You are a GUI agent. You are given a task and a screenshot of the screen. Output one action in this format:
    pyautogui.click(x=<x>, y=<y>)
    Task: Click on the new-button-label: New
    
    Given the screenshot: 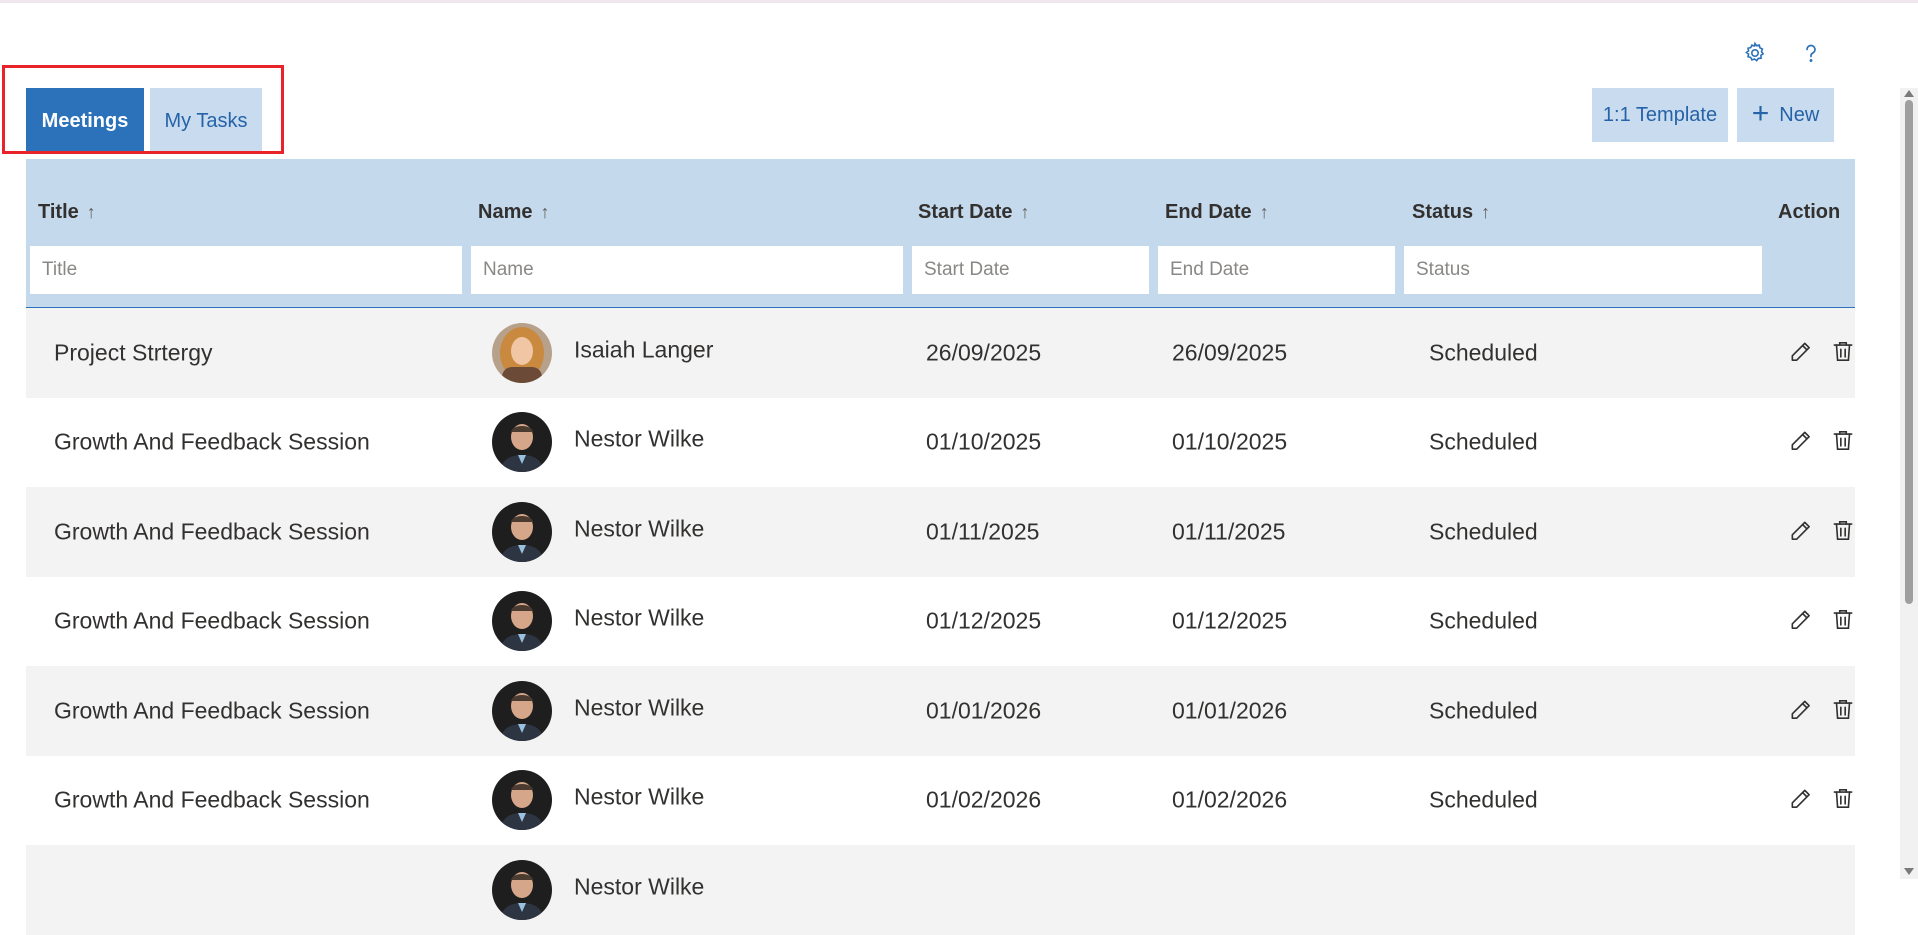 What is the action you would take?
    pyautogui.click(x=1799, y=114)
    